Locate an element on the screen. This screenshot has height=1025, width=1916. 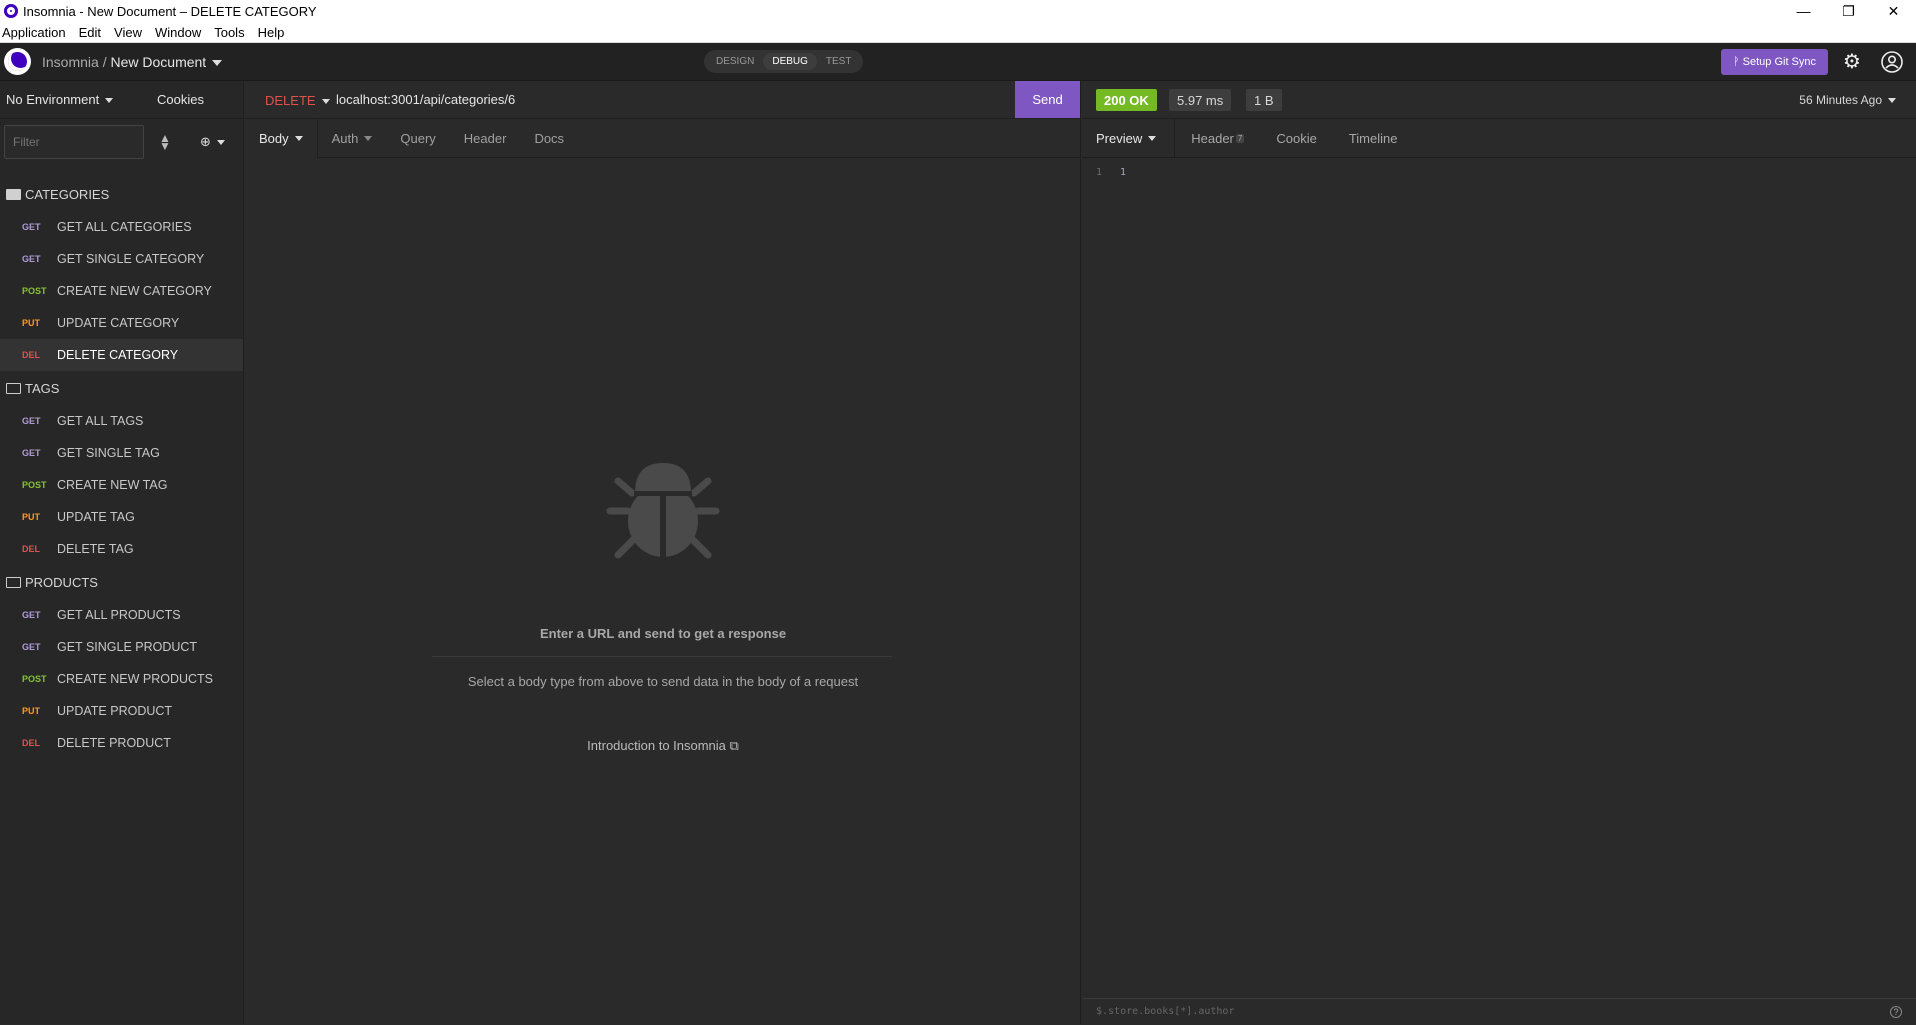
menu-application: Application is located at coordinates (37, 32).